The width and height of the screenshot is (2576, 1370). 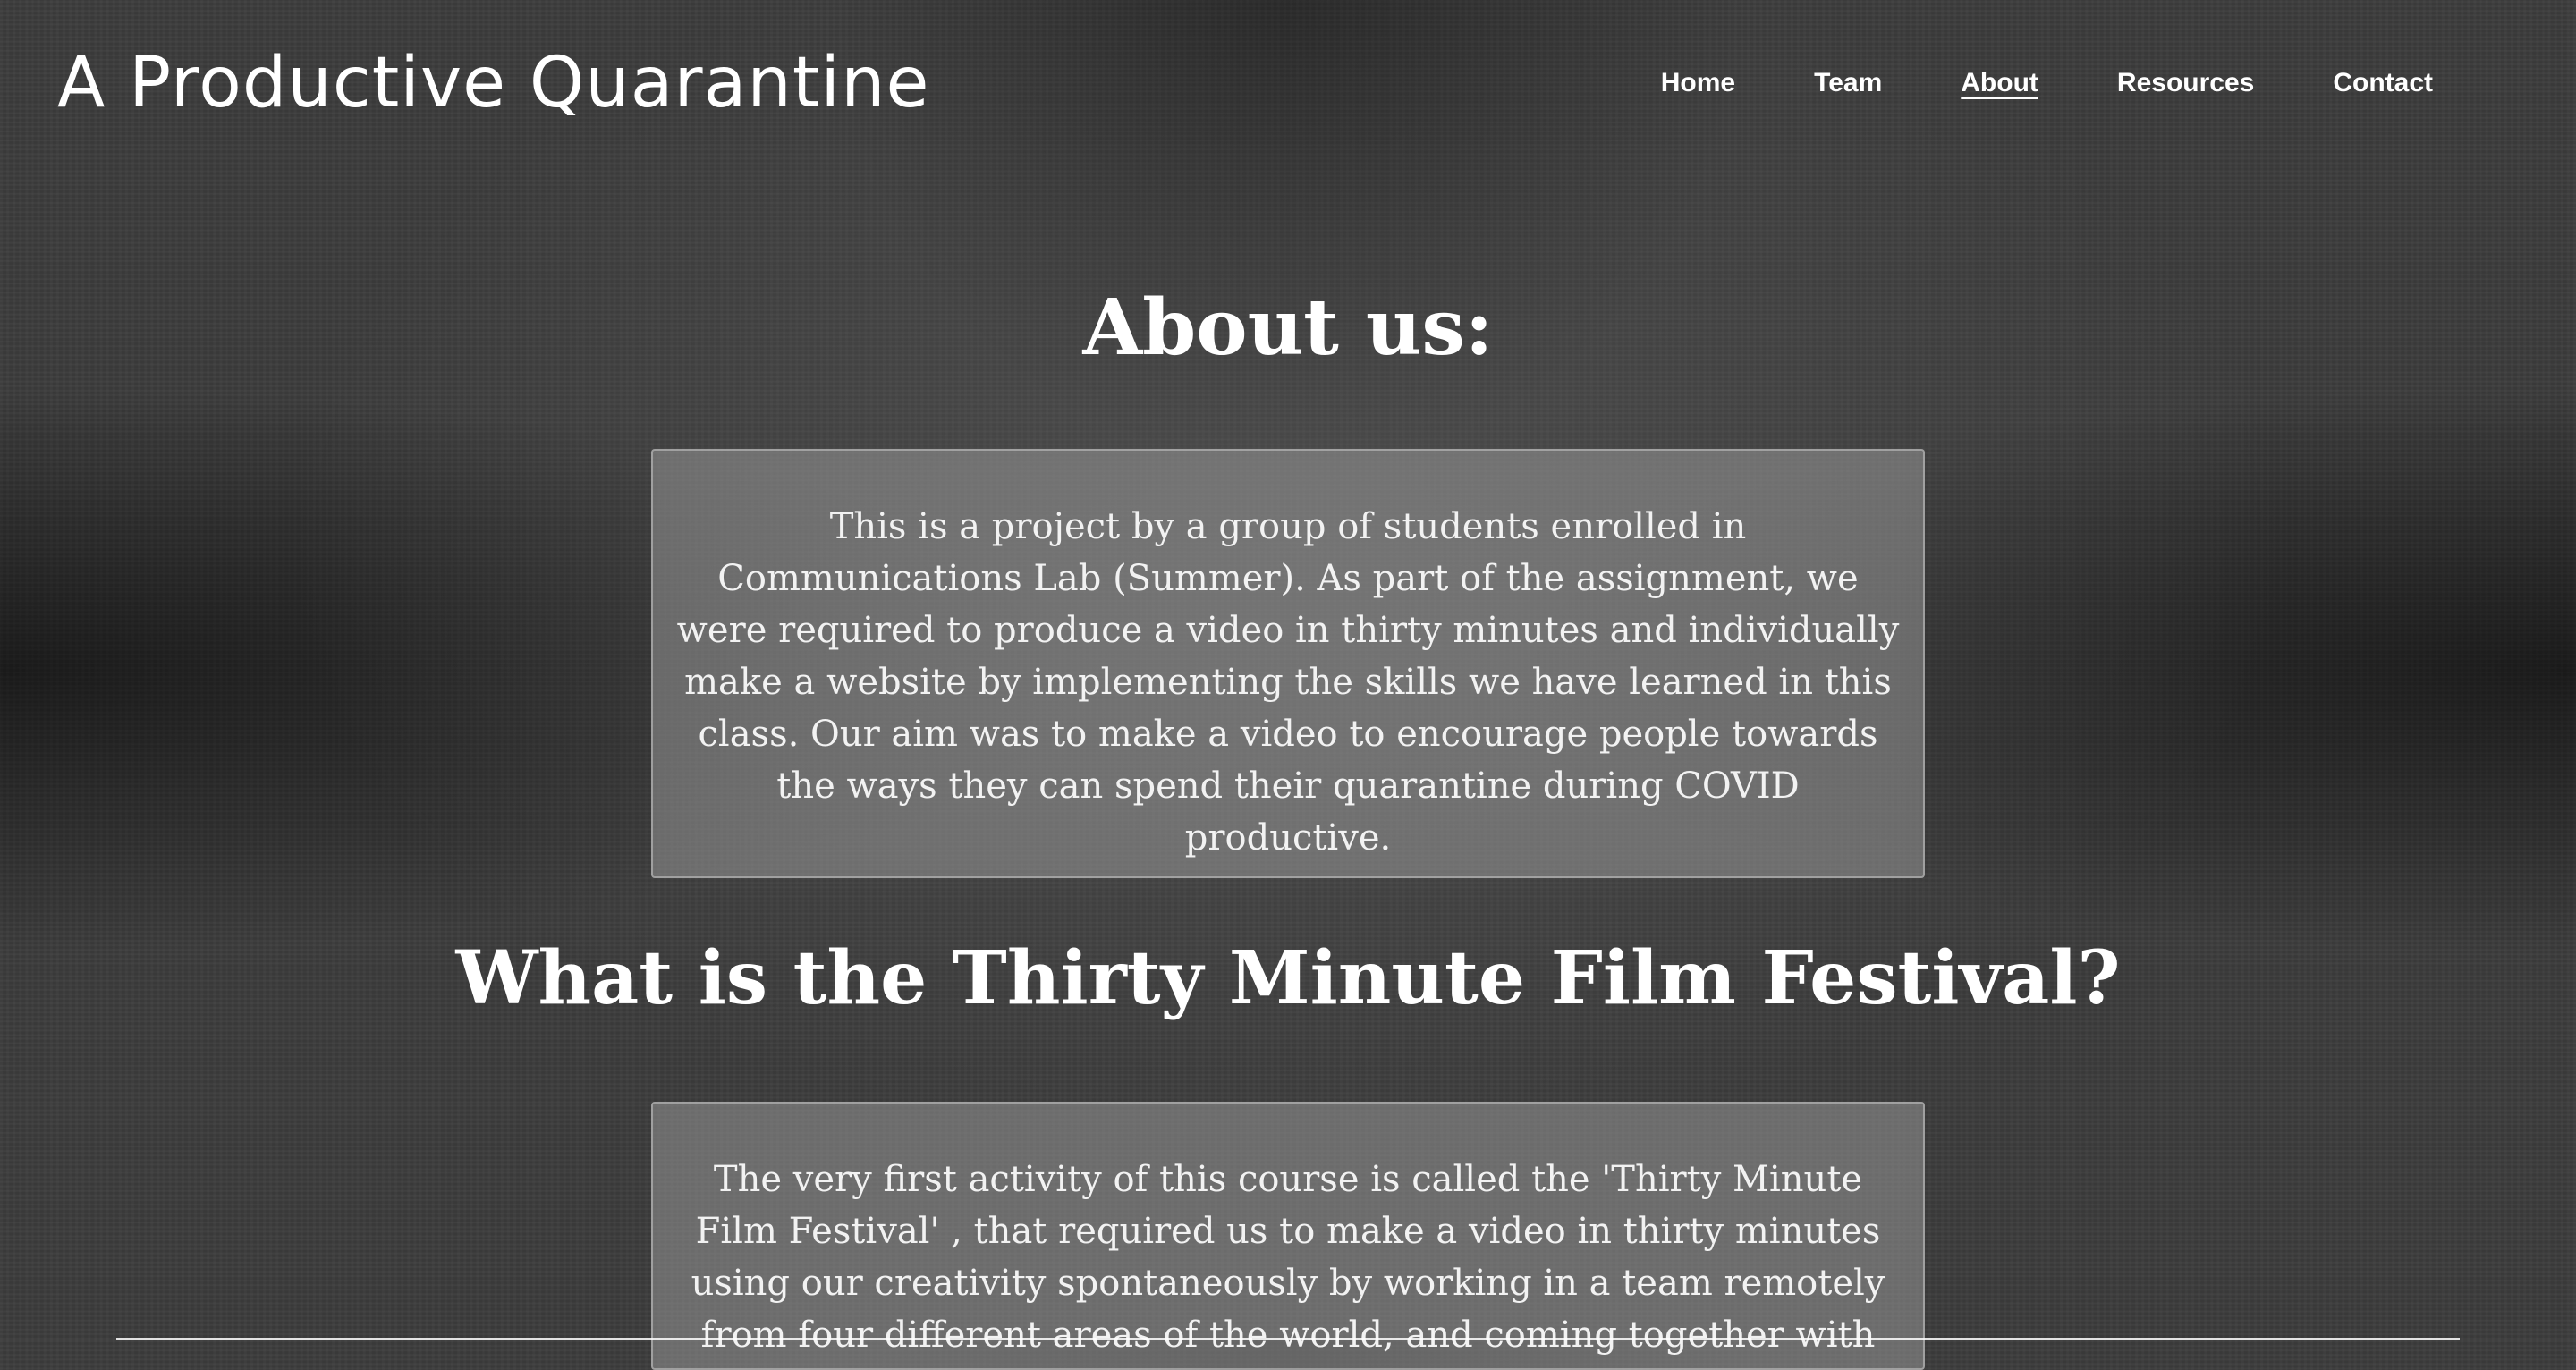 What do you see at coordinates (2383, 83) in the screenshot?
I see `nav-contact: Contact` at bounding box center [2383, 83].